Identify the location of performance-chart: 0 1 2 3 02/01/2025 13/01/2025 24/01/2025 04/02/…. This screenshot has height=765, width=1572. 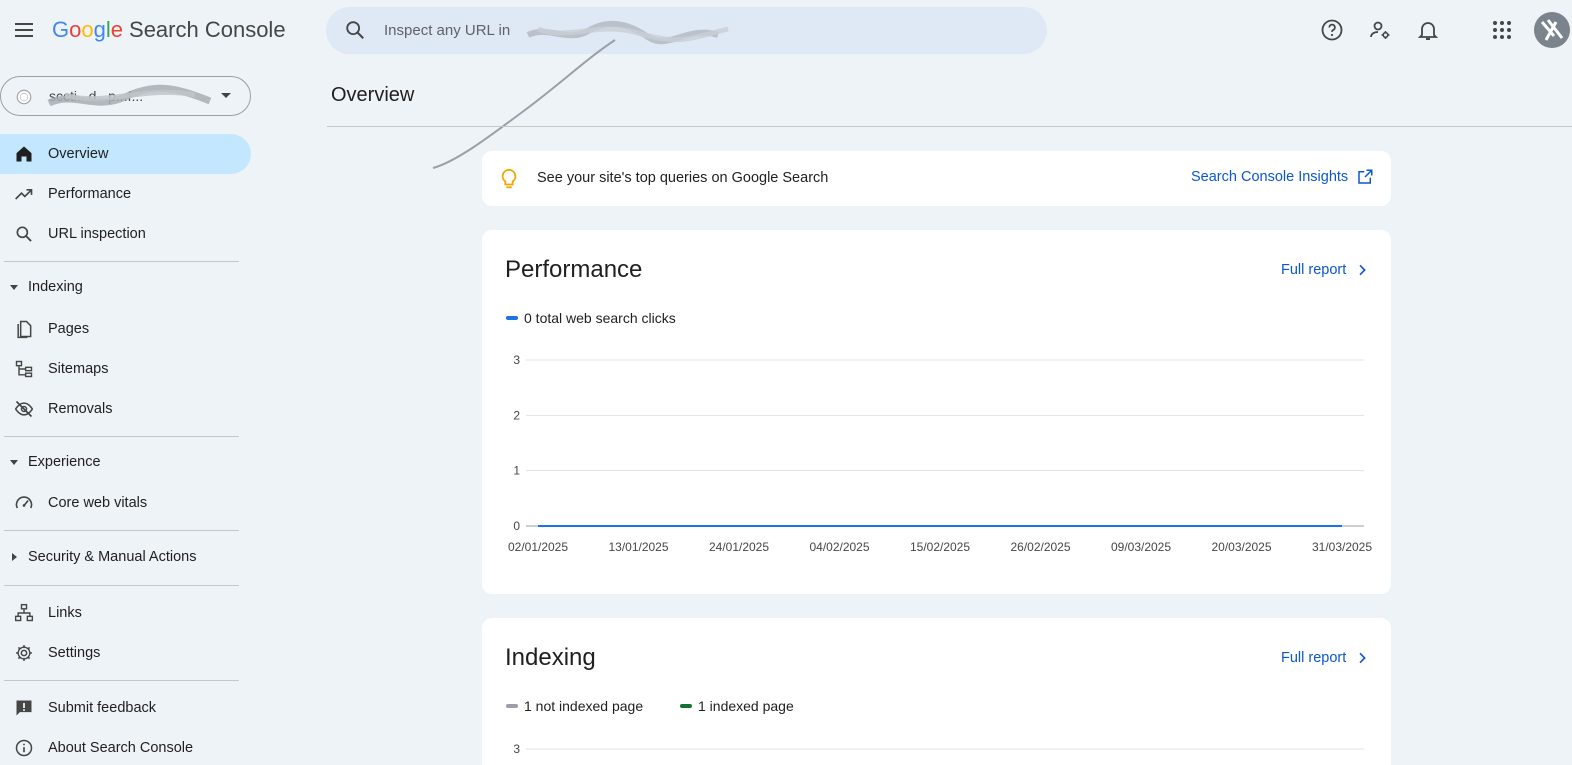
(940, 453).